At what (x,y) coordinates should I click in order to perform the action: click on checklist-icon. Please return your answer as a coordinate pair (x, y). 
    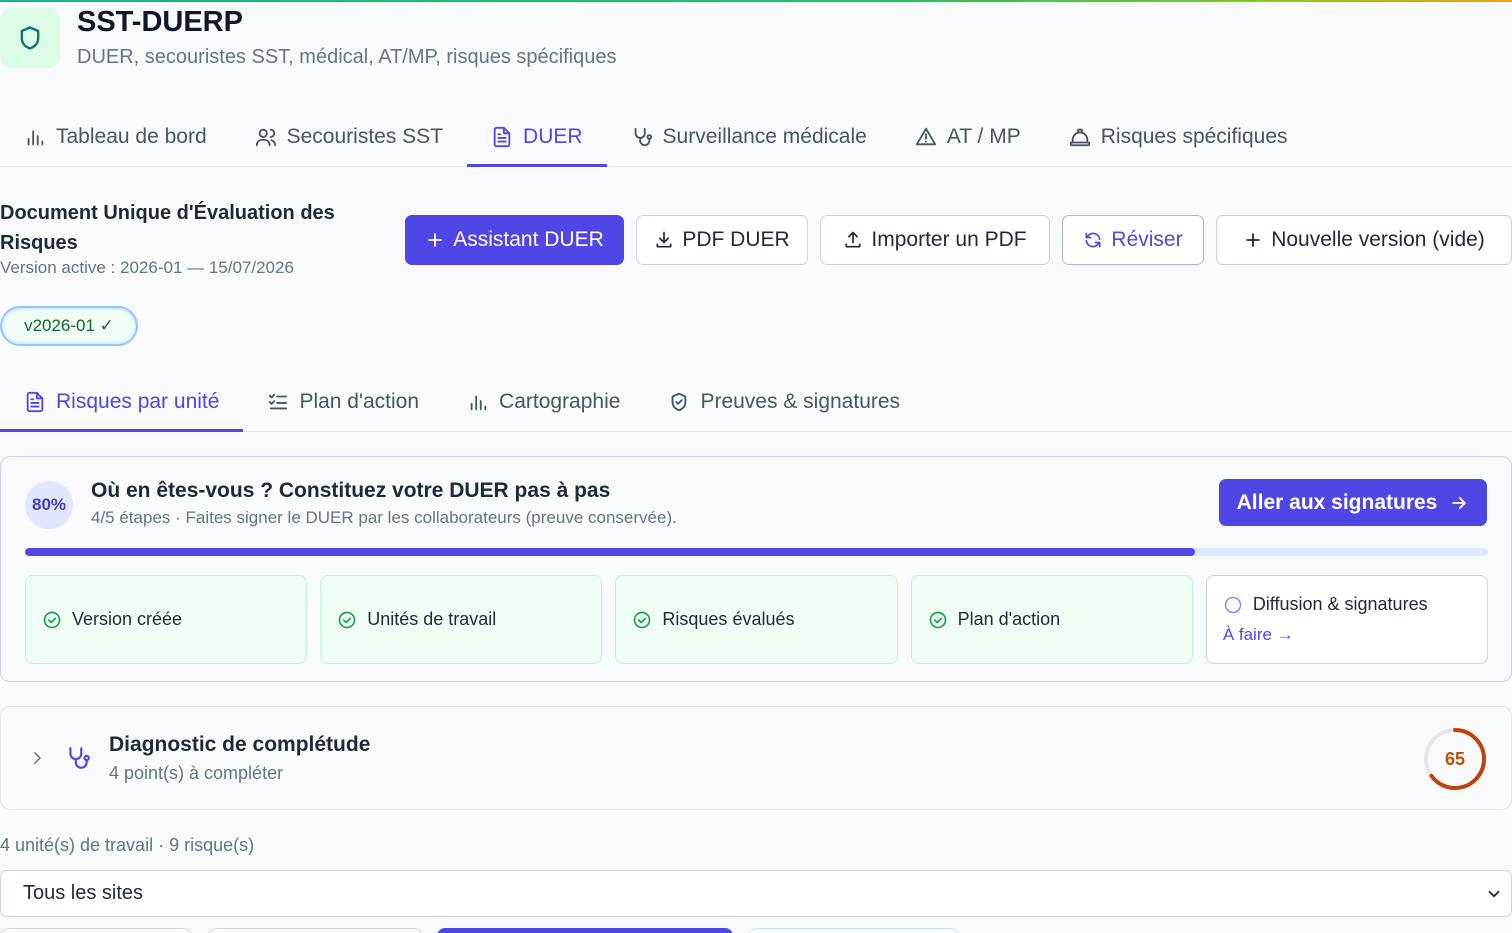
    Looking at the image, I should click on (278, 401).